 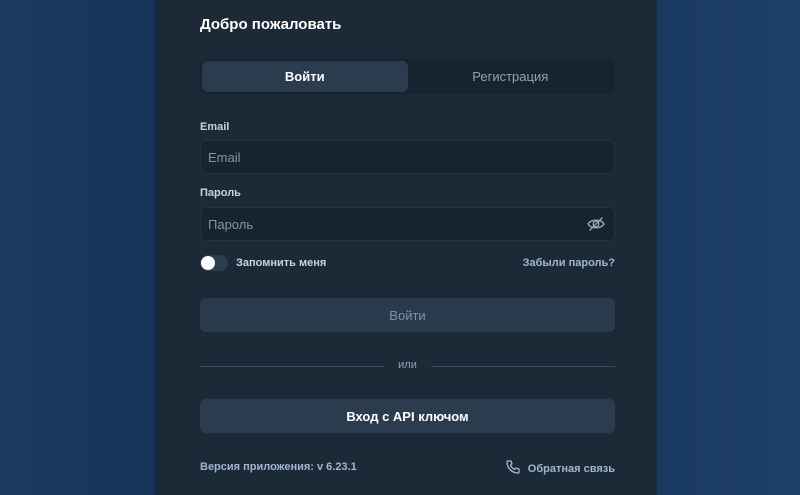 I want to click on feedback-label: Обратная связь, so click(x=571, y=468).